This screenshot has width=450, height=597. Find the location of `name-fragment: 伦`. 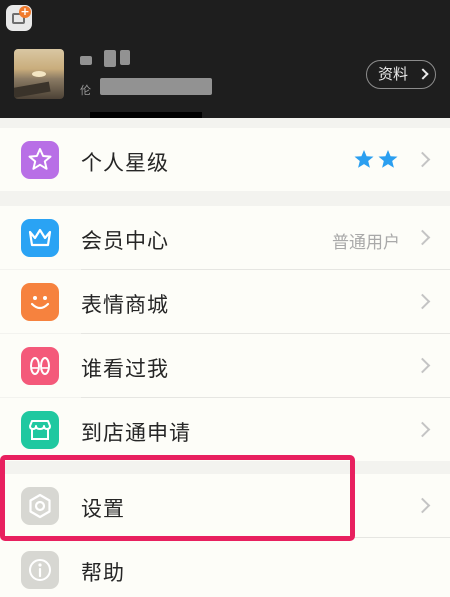

name-fragment: 伦 is located at coordinates (85, 90).